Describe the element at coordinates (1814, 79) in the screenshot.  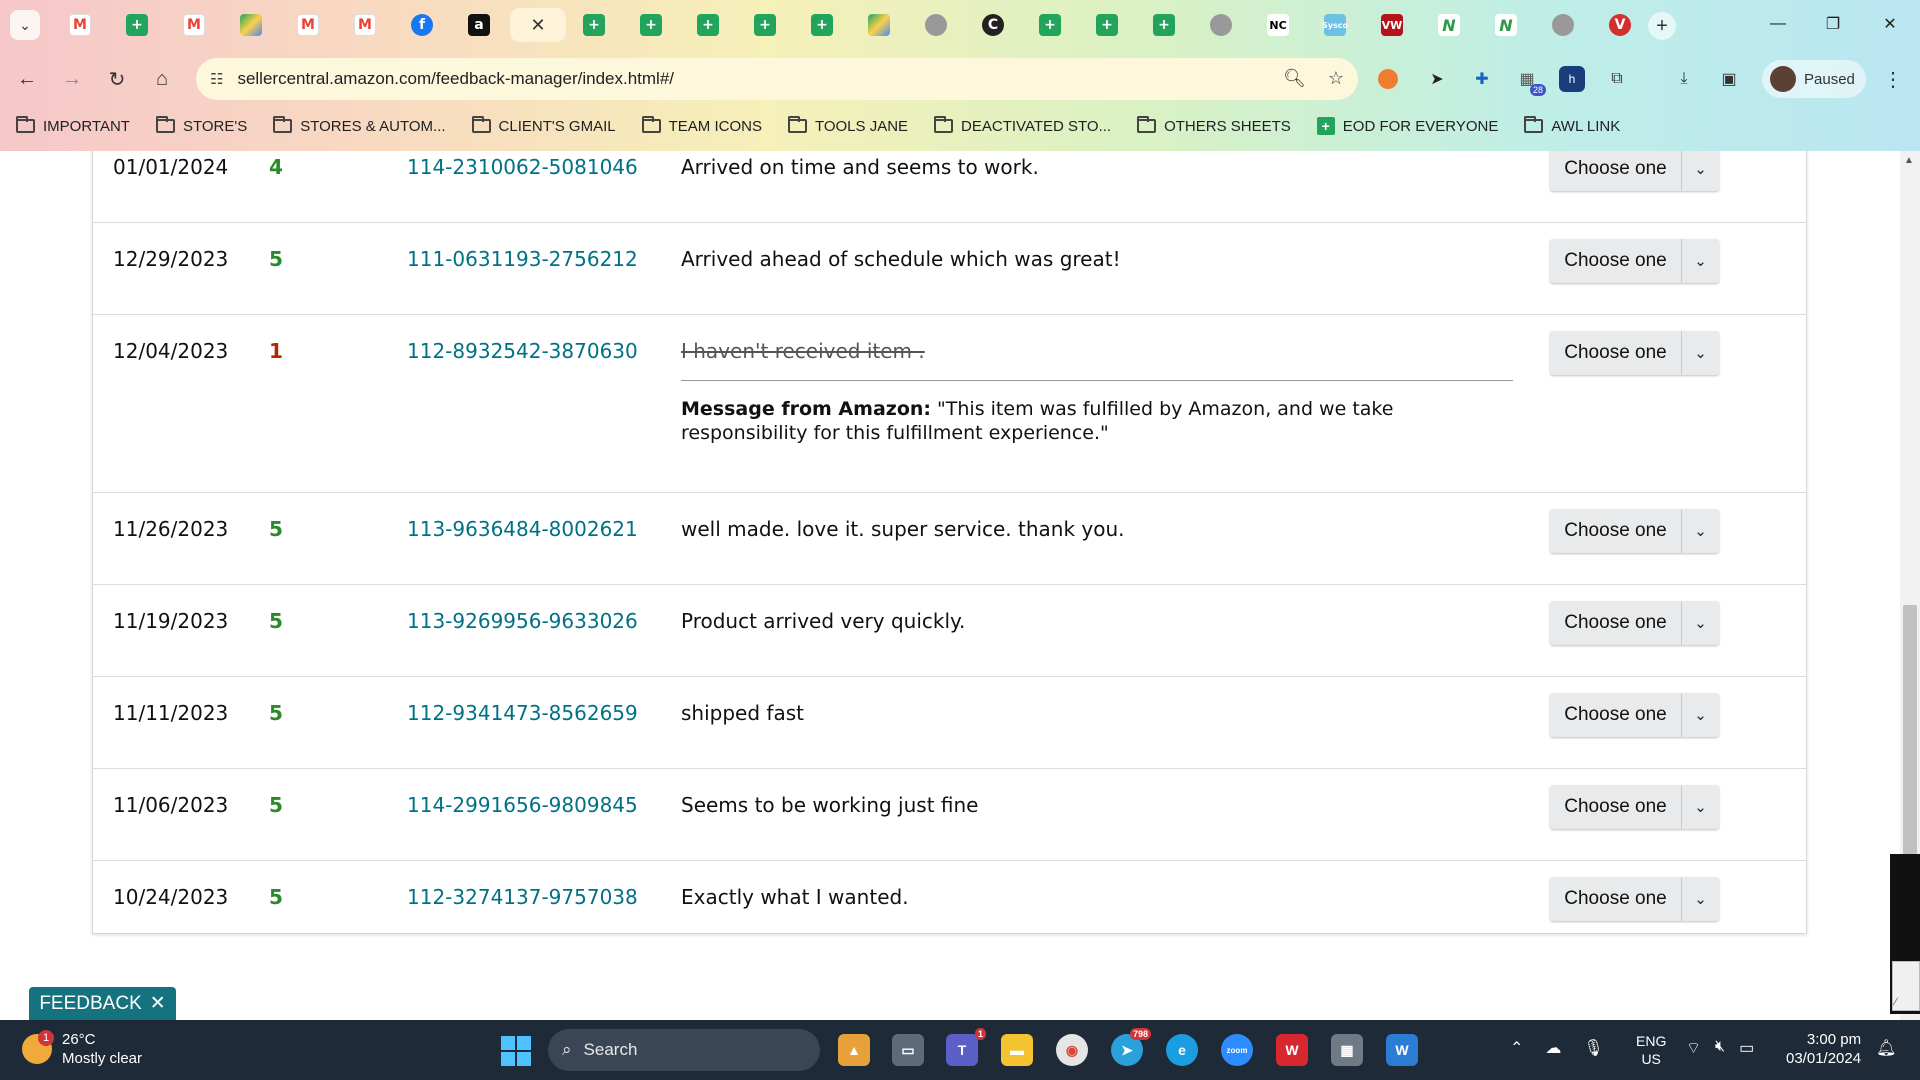
I see `profile-button: Paused` at that location.